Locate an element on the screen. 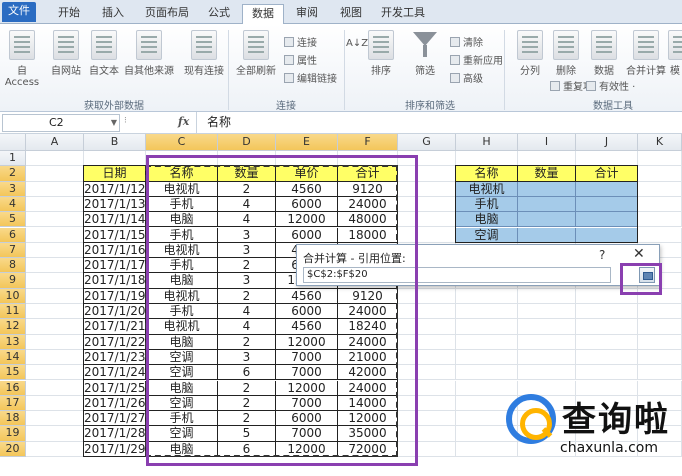  row-header-5: 5 is located at coordinates (13, 220).